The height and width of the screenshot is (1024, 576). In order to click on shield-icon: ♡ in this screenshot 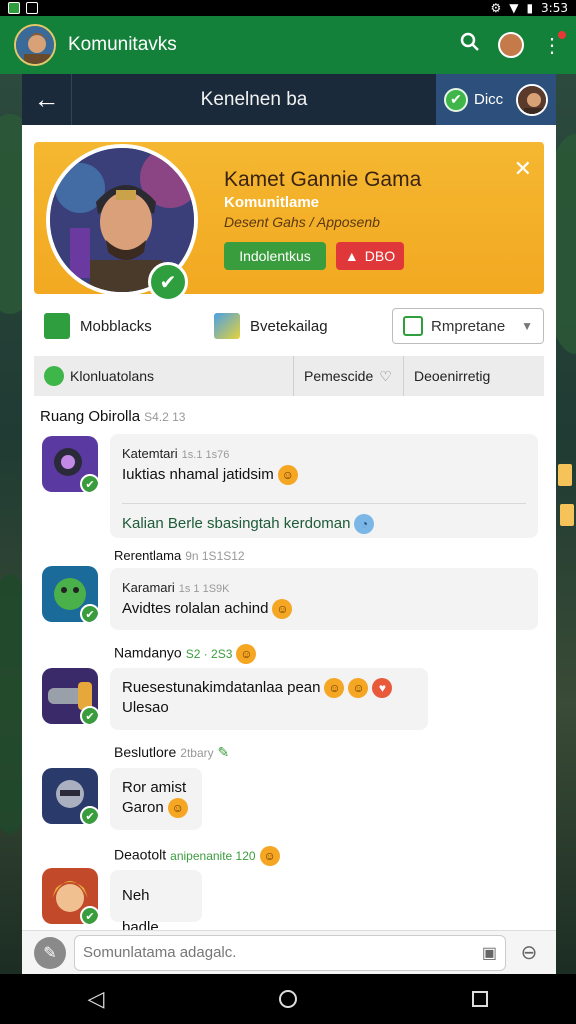, I will do `click(385, 375)`.